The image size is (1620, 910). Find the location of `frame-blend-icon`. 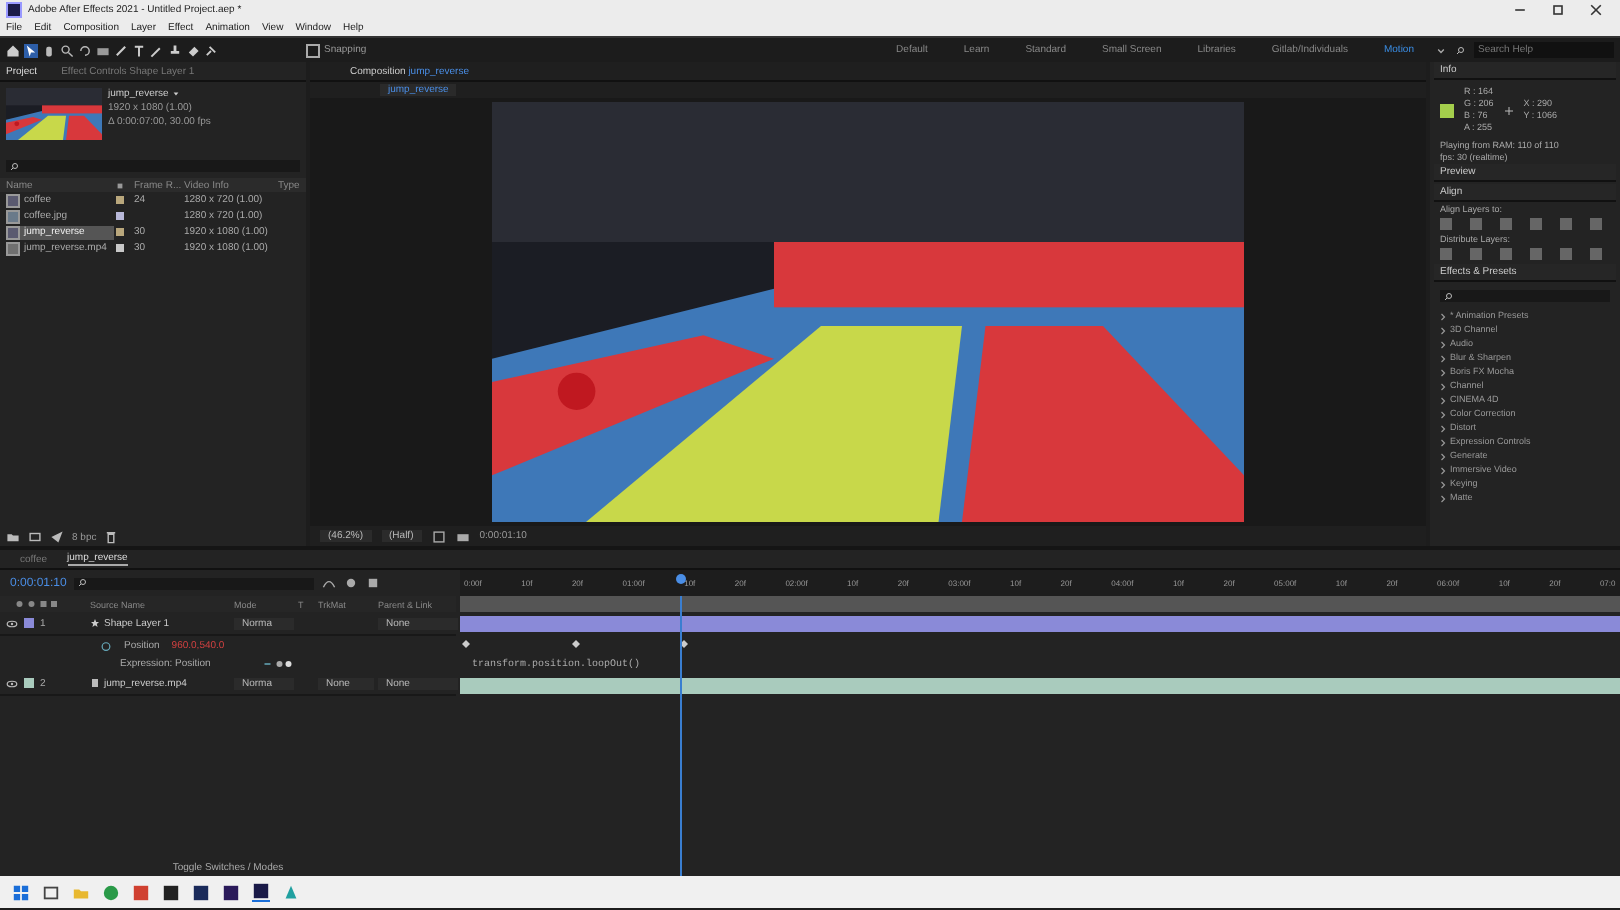

frame-blend-icon is located at coordinates (373, 583).